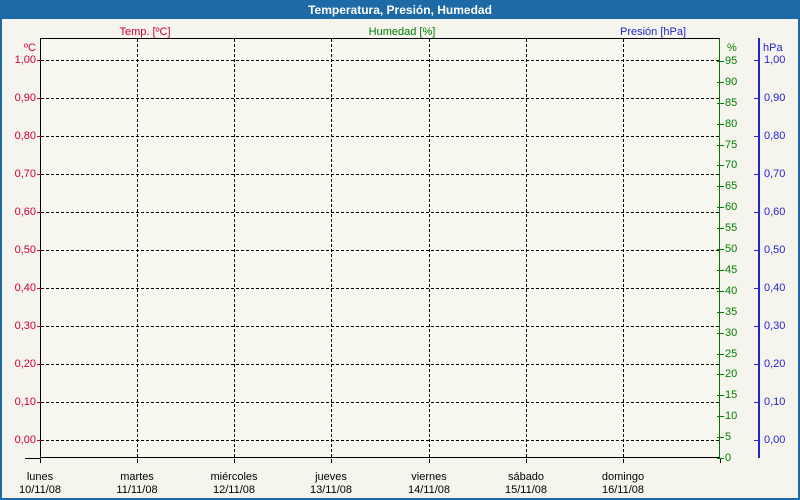  Describe the element at coordinates (25, 174) in the screenshot. I see `temp-tick-label: 0,70` at that location.